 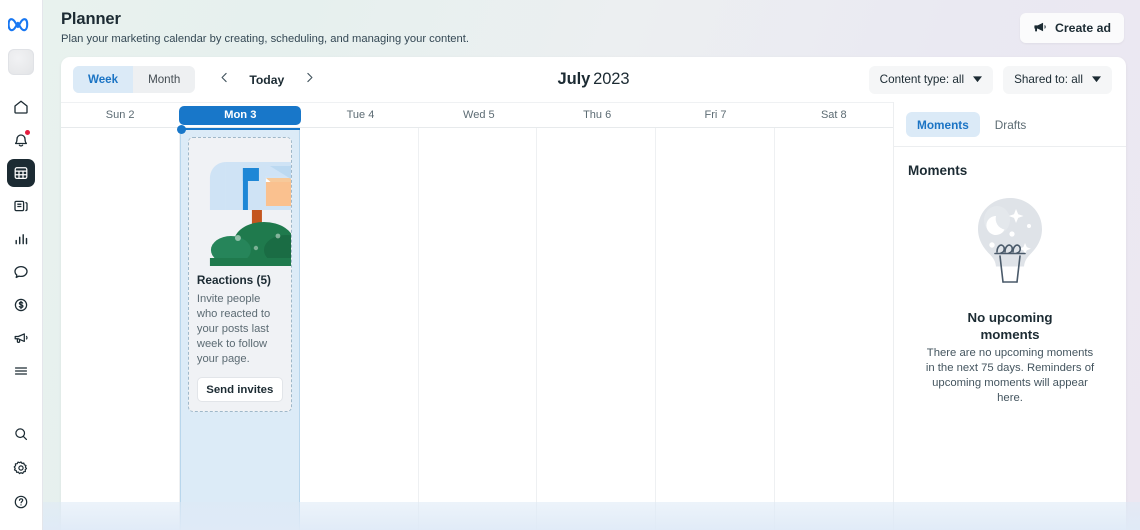 I want to click on day-header-sun: Sun 2, so click(x=120, y=115).